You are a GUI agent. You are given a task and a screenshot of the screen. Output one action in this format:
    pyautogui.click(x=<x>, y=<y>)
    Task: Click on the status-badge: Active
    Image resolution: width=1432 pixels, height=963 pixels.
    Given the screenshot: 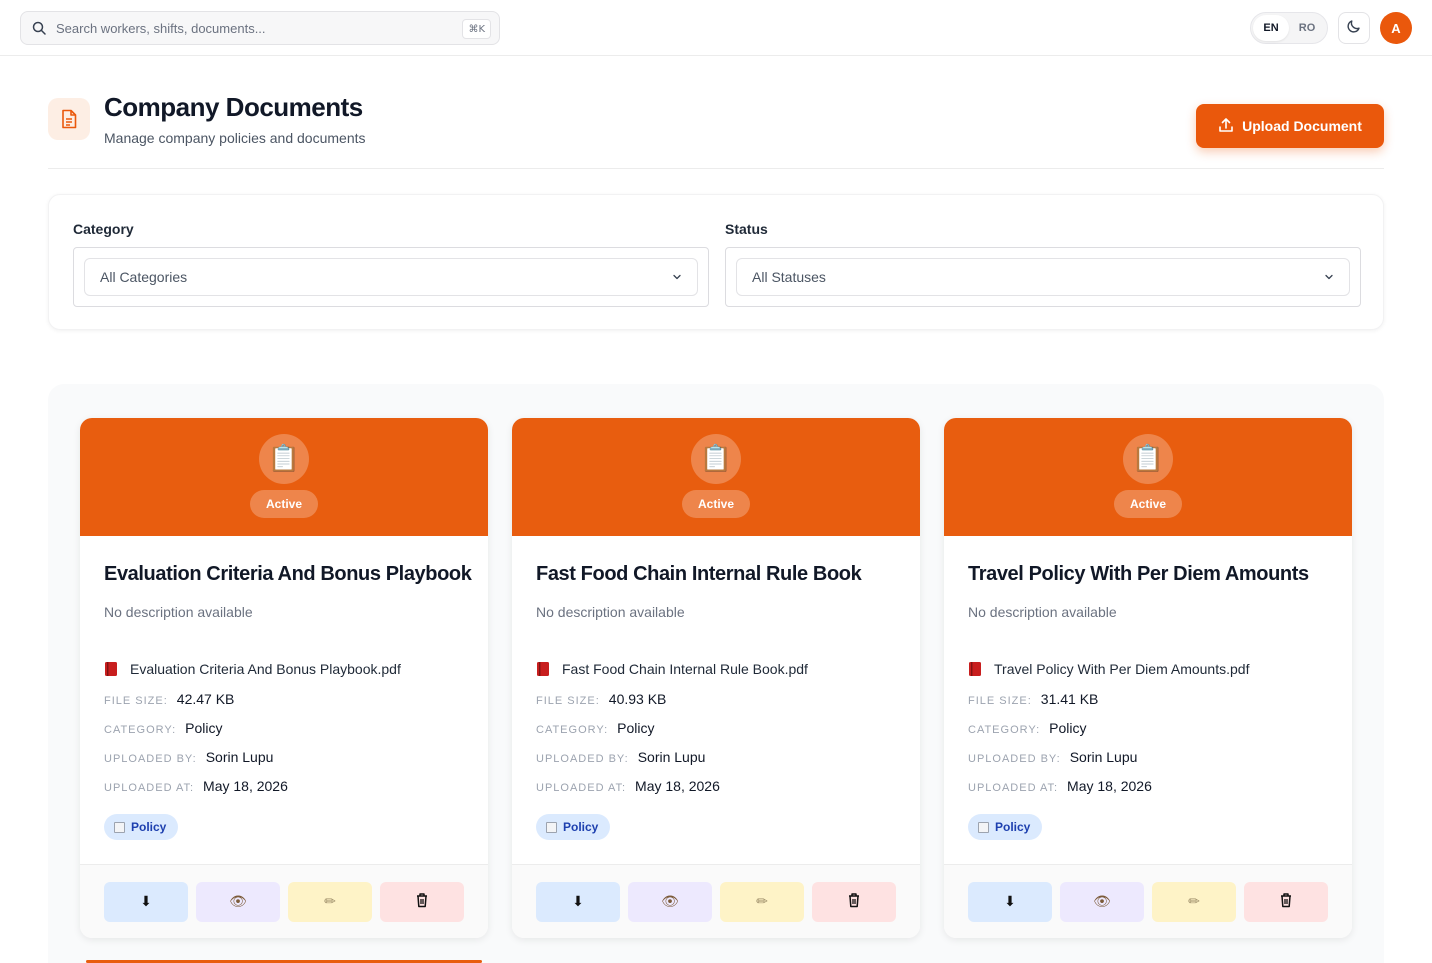 What is the action you would take?
    pyautogui.click(x=716, y=504)
    